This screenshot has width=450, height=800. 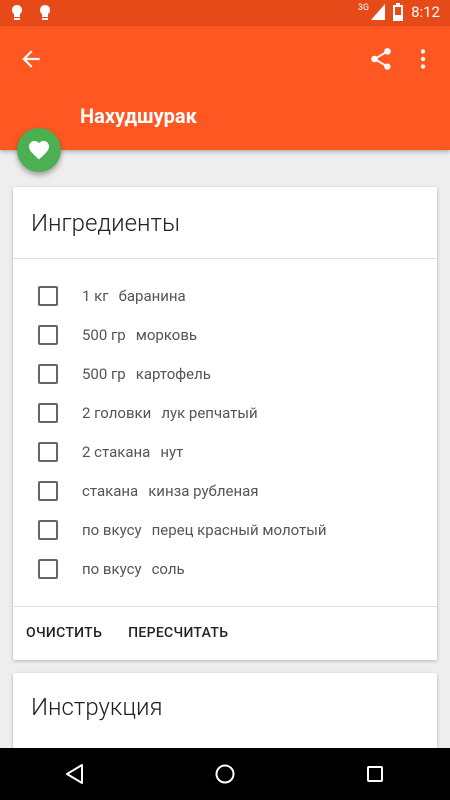 I want to click on ingredient-item: 1 кг баранина, so click(x=112, y=296).